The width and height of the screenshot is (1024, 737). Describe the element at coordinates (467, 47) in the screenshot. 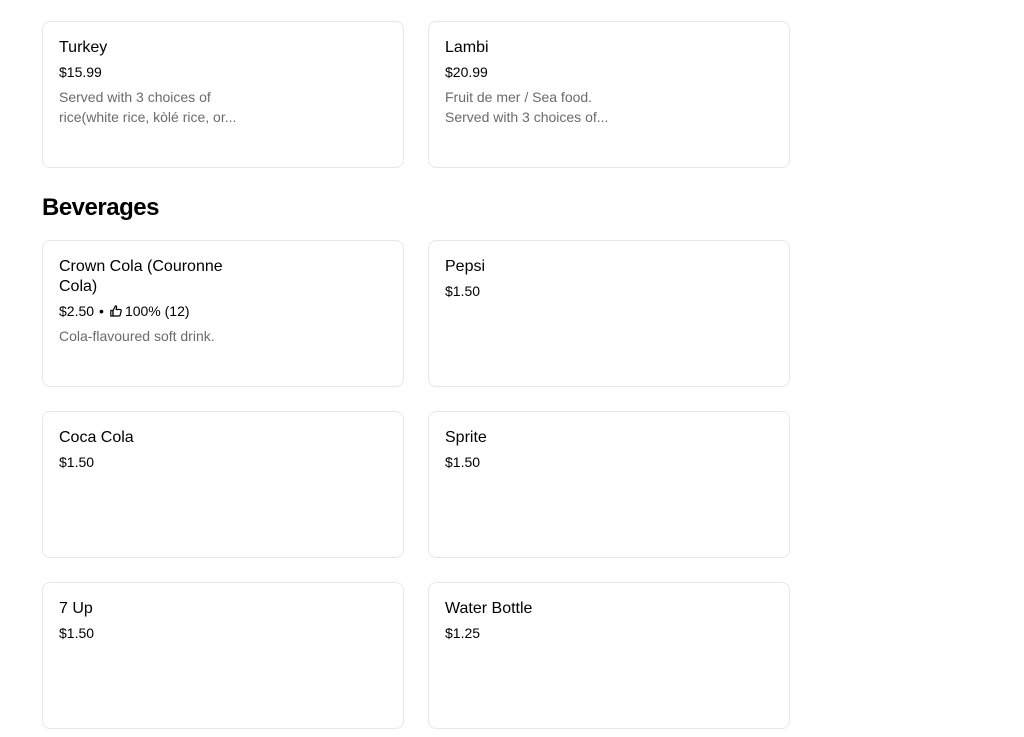

I see `item-name: Lambi` at that location.